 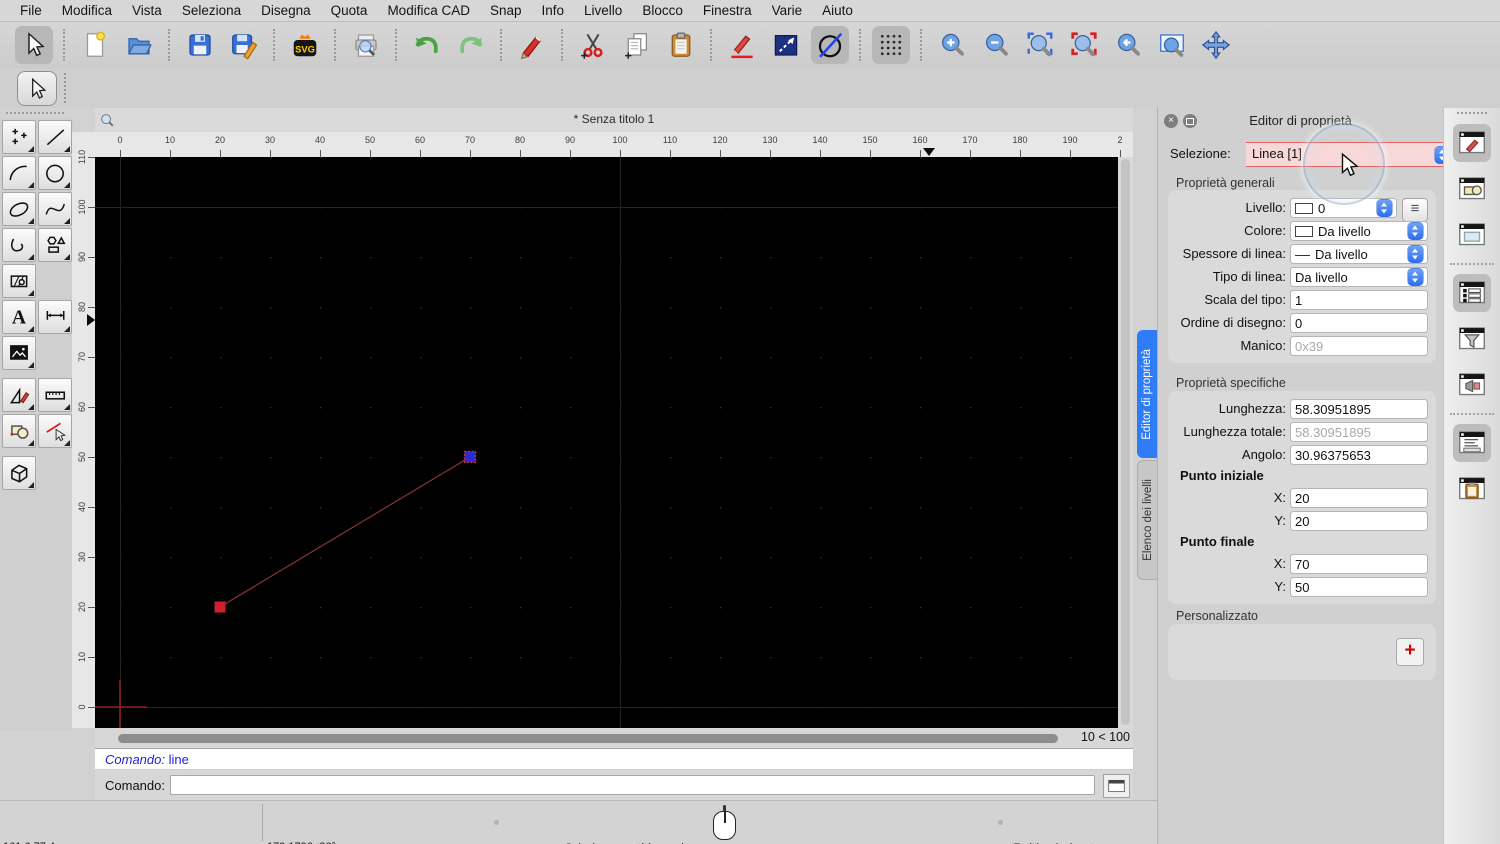 What do you see at coordinates (19, 473) in the screenshot?
I see `tool-solid-button` at bounding box center [19, 473].